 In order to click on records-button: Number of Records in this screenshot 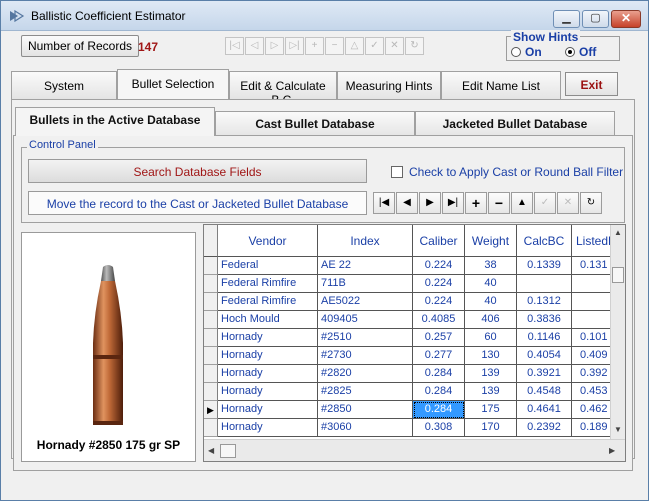, I will do `click(80, 46)`.